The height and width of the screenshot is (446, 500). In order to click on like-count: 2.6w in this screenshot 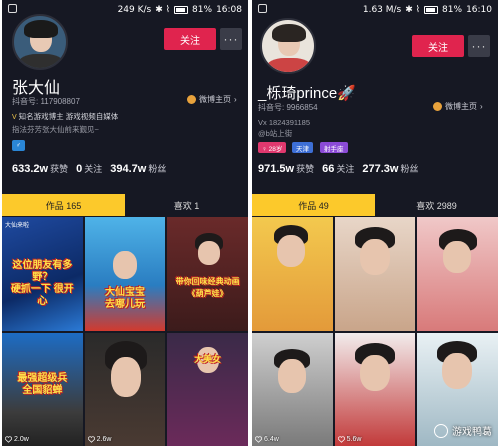, I will do `click(99, 439)`.